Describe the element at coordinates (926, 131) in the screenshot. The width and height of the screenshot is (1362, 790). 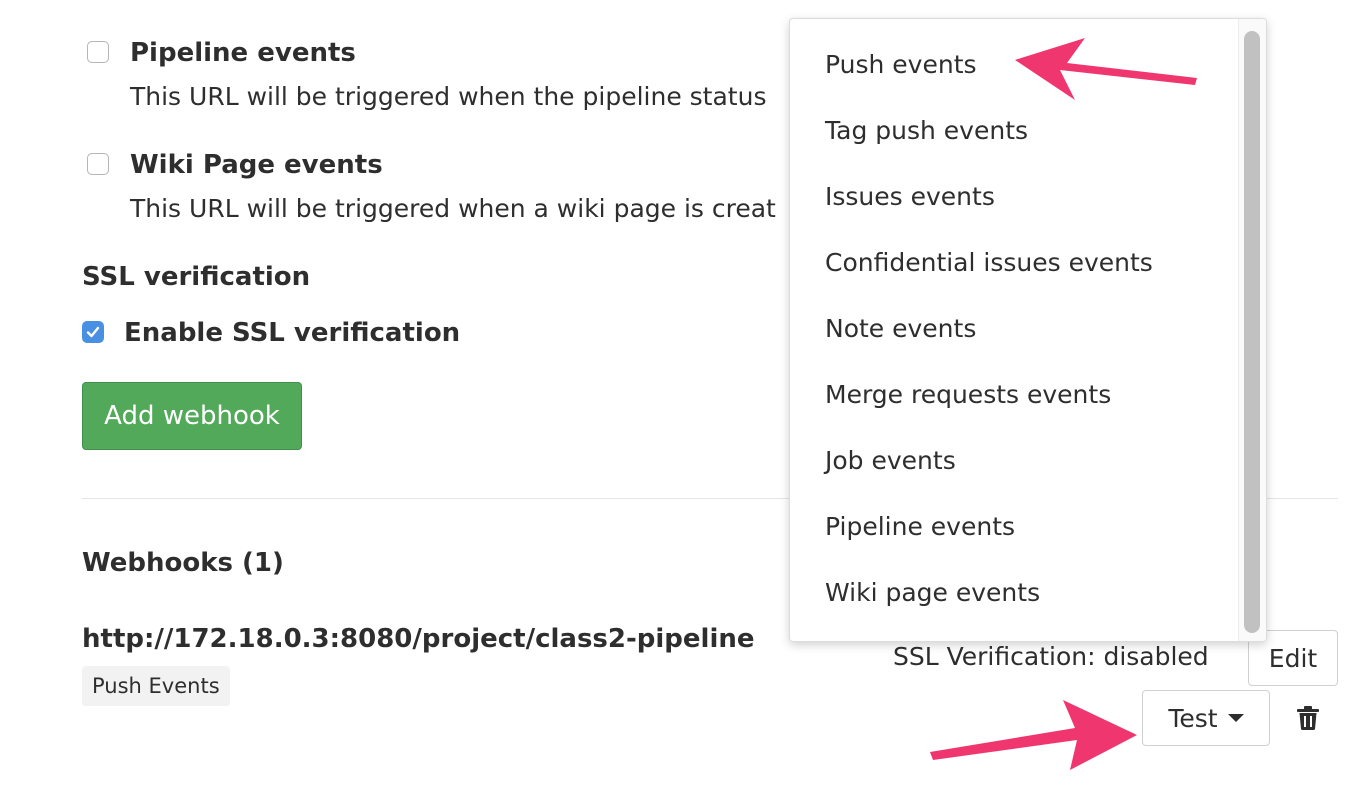
I see `menu-item-tag-push-events: Tag push events` at that location.